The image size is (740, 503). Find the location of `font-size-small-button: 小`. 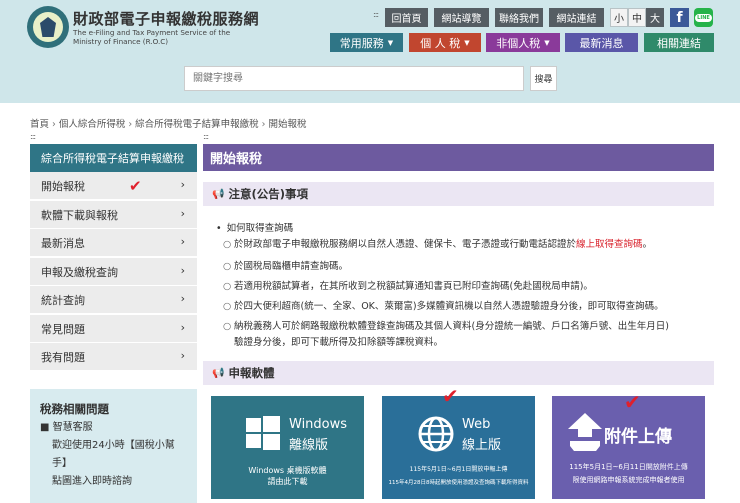

font-size-small-button: 小 is located at coordinates (619, 17).